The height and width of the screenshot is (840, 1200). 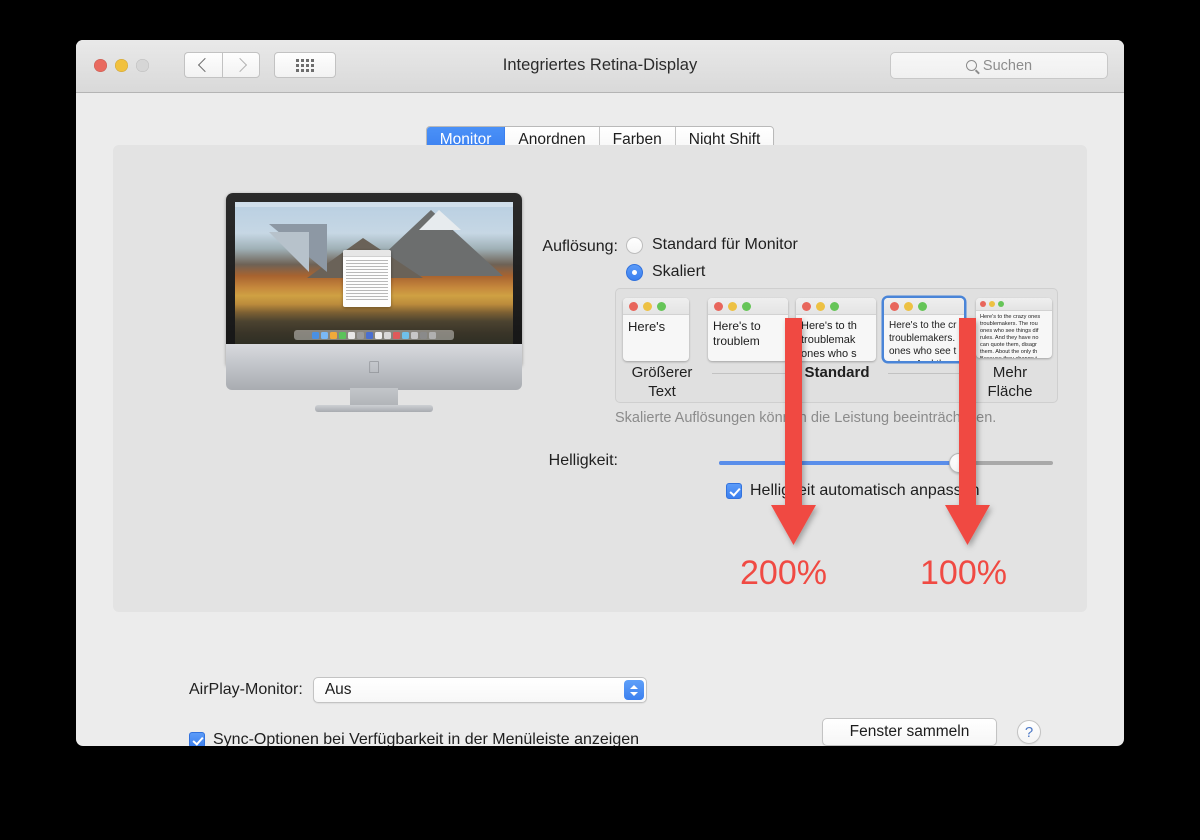 What do you see at coordinates (734, 491) in the screenshot?
I see `auto-brightness-checkbox` at bounding box center [734, 491].